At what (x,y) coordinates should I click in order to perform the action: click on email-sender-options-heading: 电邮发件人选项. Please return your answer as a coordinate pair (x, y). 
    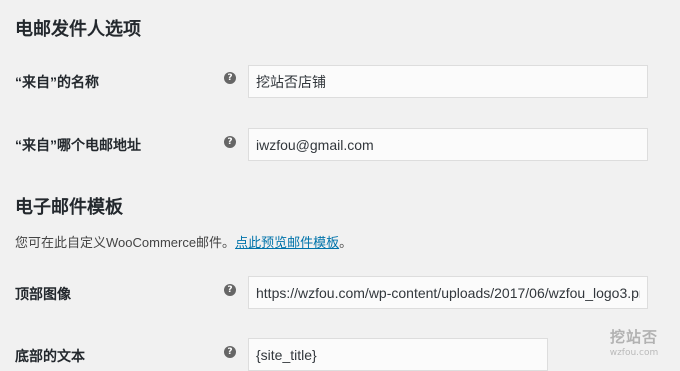
    Looking at the image, I should click on (78, 29).